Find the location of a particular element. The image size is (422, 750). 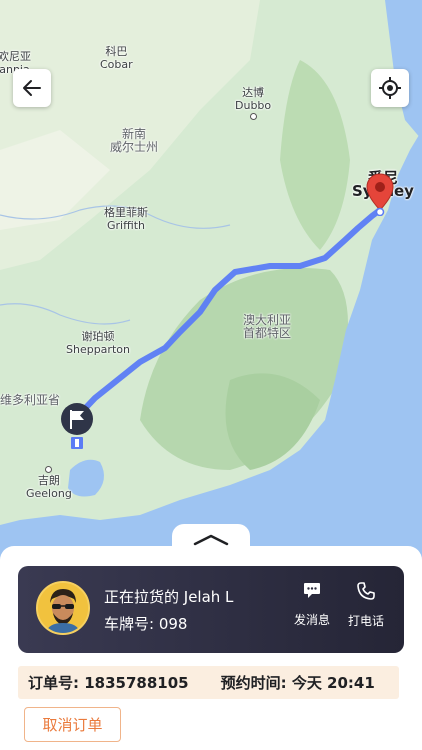

map-label-cobar: 科巴 Cobar is located at coordinates (116, 58).